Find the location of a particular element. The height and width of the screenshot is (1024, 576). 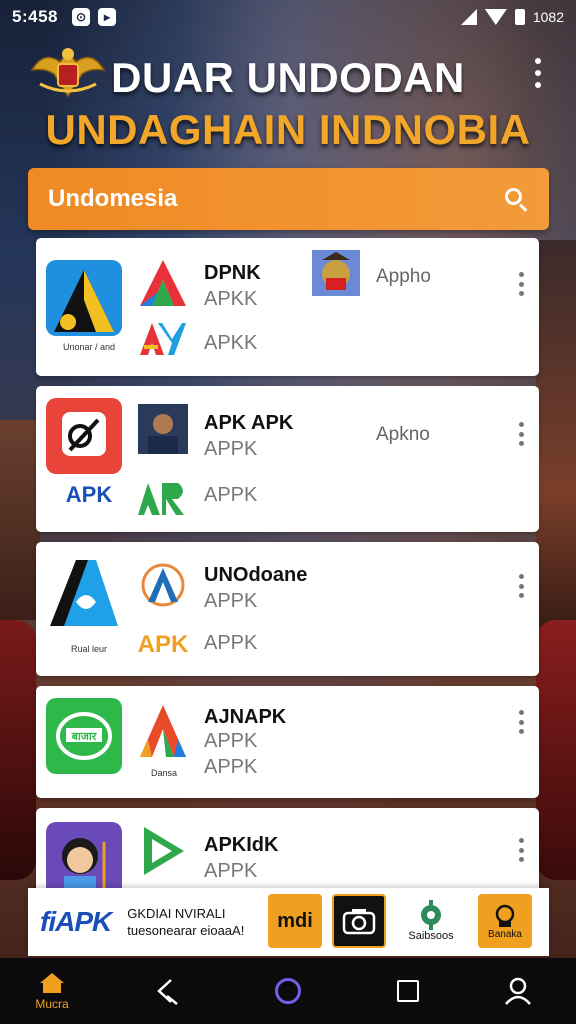

ad-logo: fiAPK is located at coordinates (76, 921).